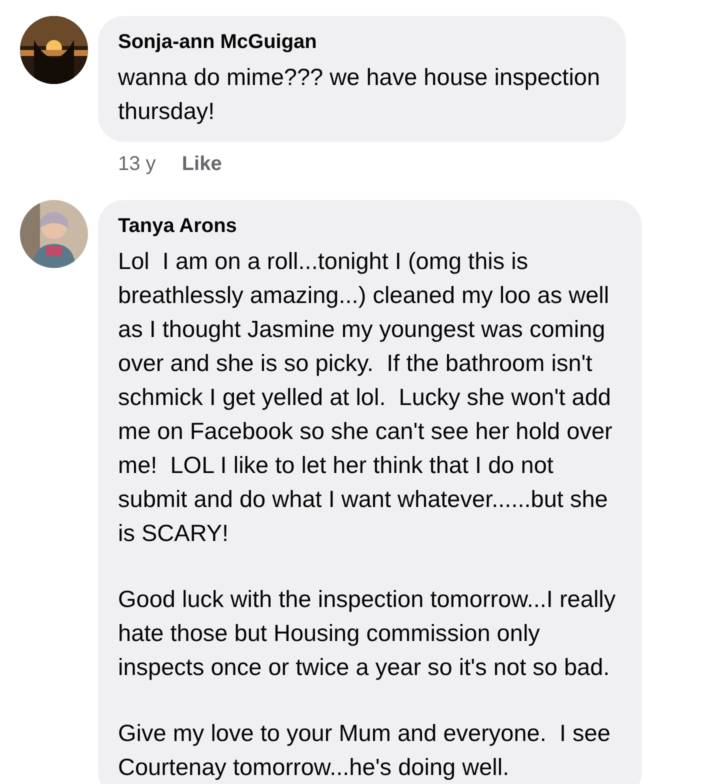 The height and width of the screenshot is (784, 720). What do you see at coordinates (137, 164) in the screenshot?
I see `timestamp: 13 y` at bounding box center [137, 164].